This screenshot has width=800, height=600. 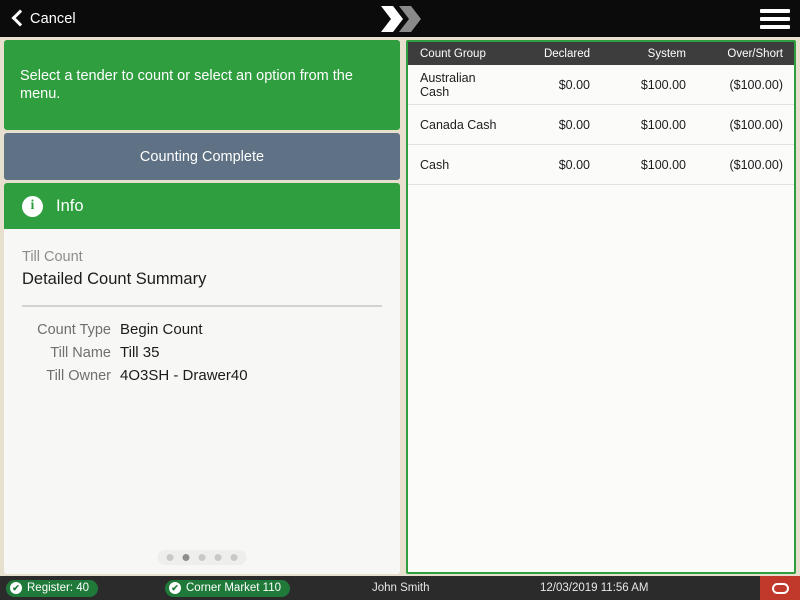 What do you see at coordinates (458, 124) in the screenshot?
I see `cell-count-group: Canada Cash` at bounding box center [458, 124].